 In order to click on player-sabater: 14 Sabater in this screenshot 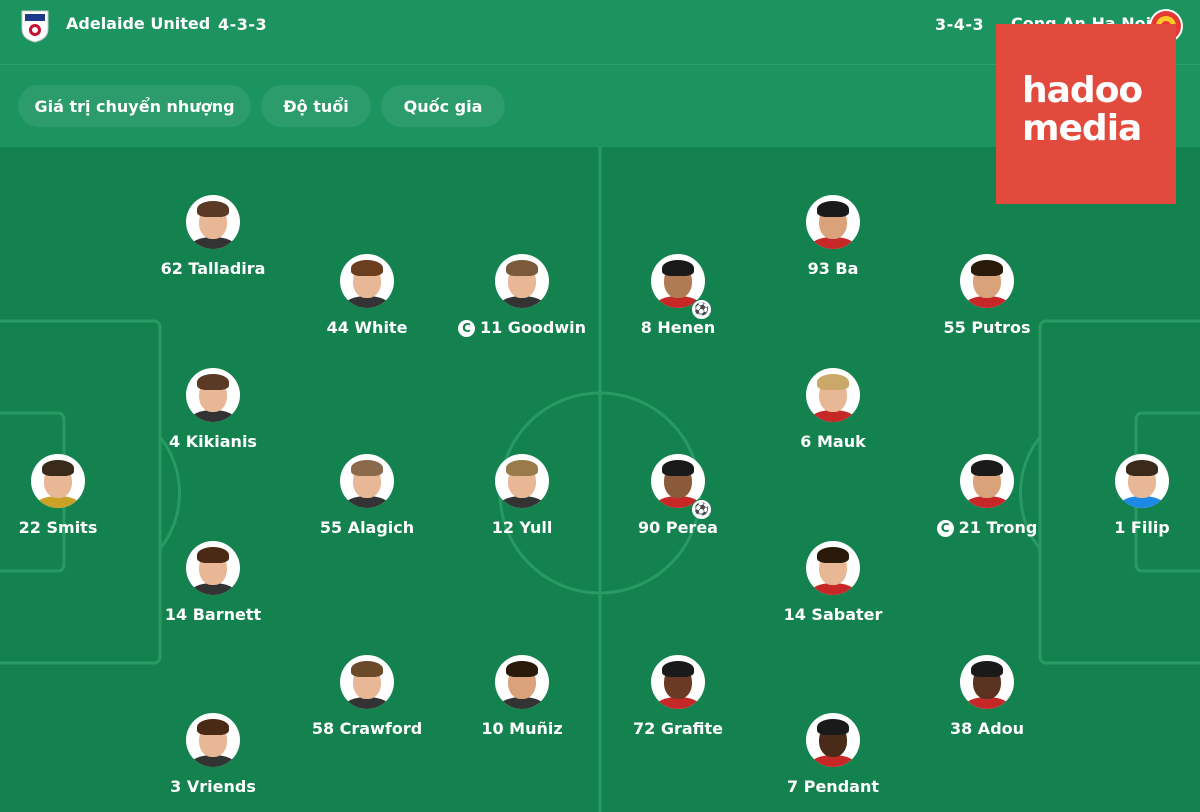, I will do `click(833, 582)`.